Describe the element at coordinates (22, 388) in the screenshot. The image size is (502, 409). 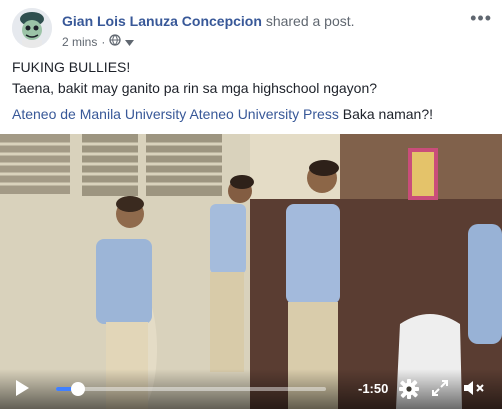
I see `play-icon` at that location.